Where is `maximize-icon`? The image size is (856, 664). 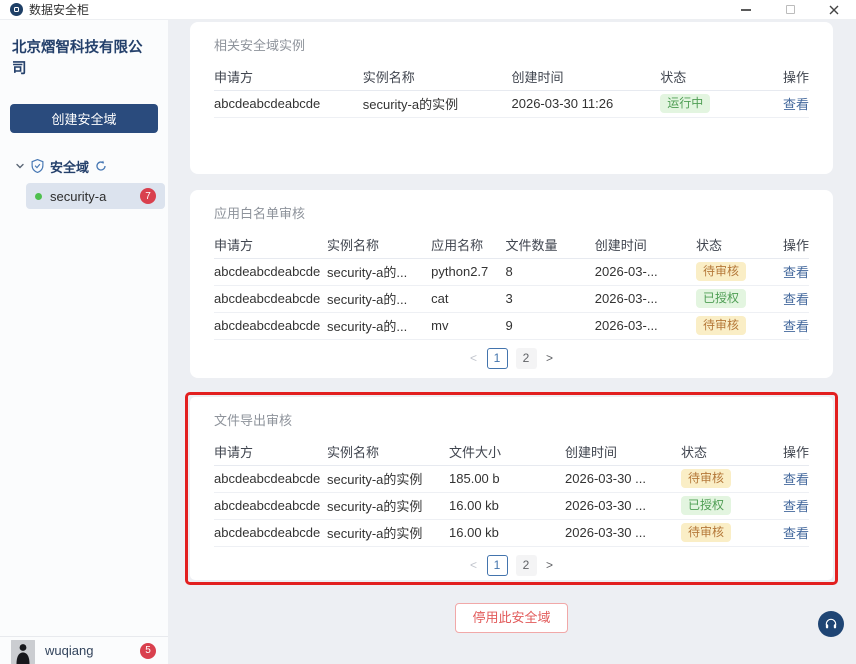 maximize-icon is located at coordinates (790, 9).